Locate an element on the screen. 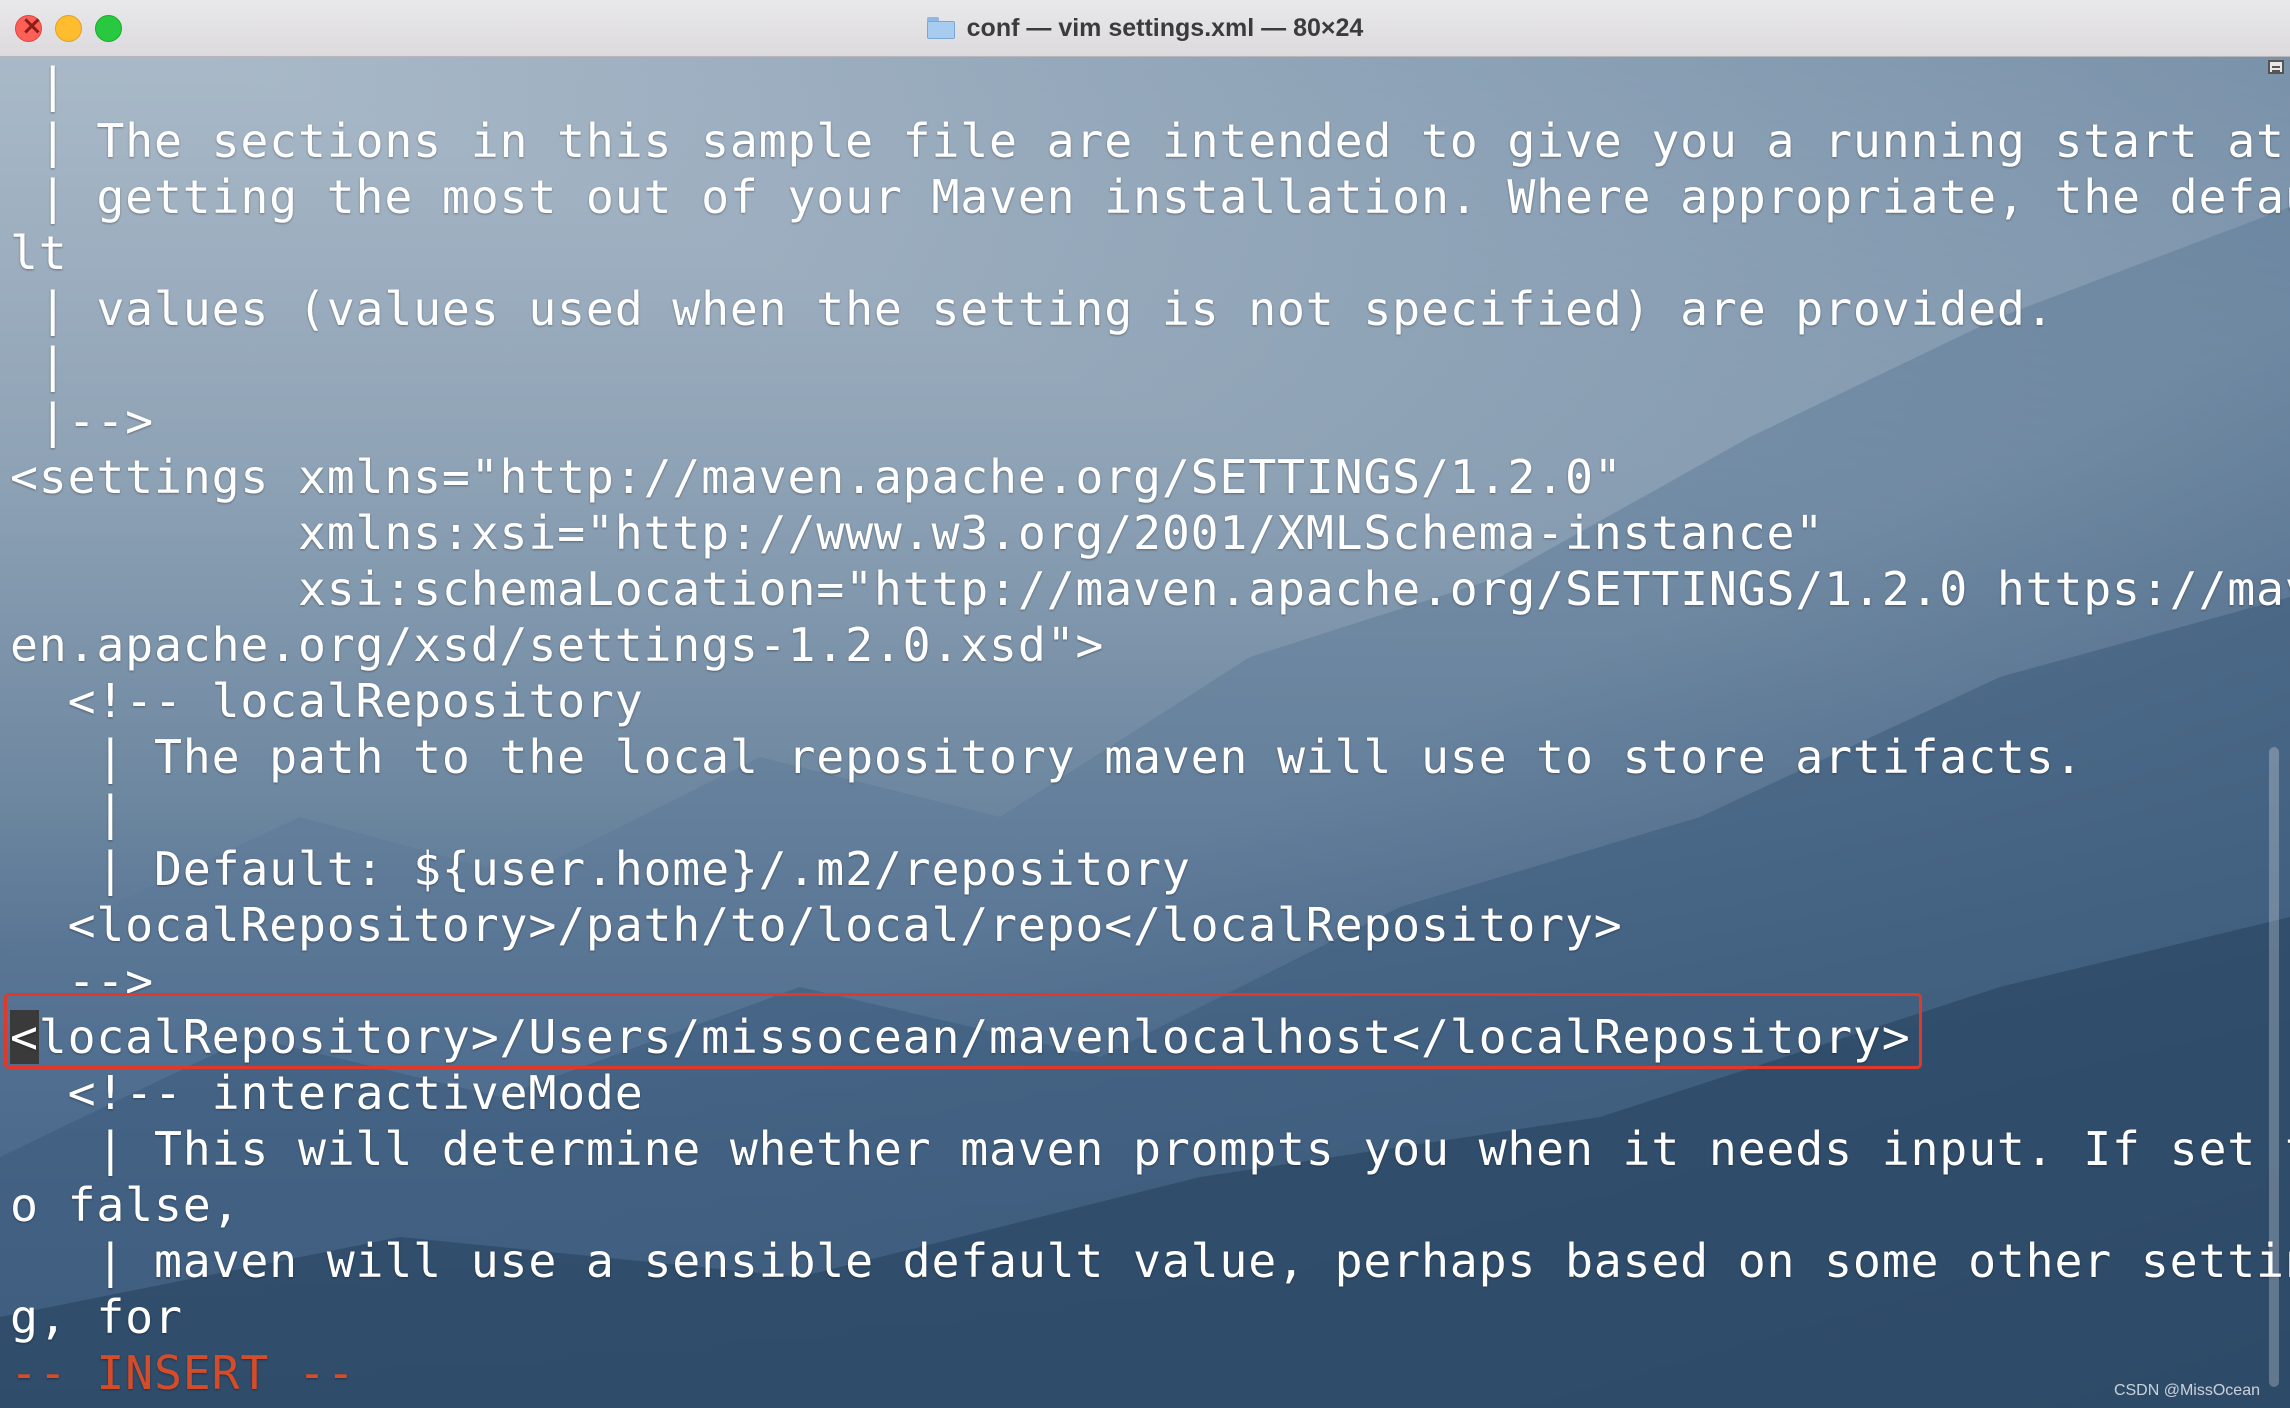 The width and height of the screenshot is (2290, 1408). code-line: g, for is located at coordinates (96, 1317).